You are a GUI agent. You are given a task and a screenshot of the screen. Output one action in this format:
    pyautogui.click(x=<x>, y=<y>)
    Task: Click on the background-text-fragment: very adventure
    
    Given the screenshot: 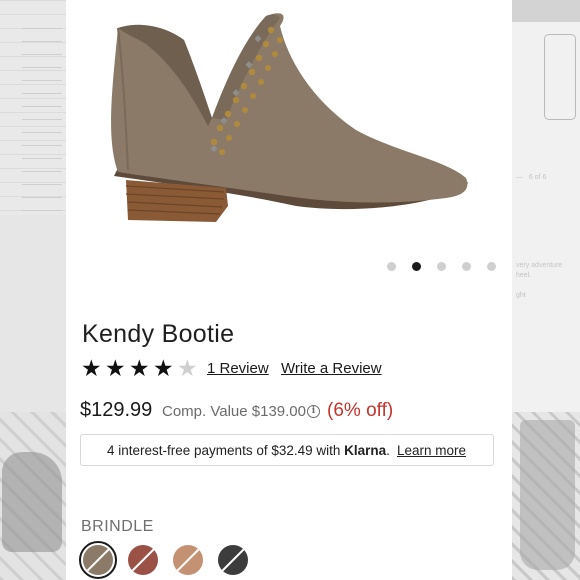 What is the action you would take?
    pyautogui.click(x=539, y=265)
    